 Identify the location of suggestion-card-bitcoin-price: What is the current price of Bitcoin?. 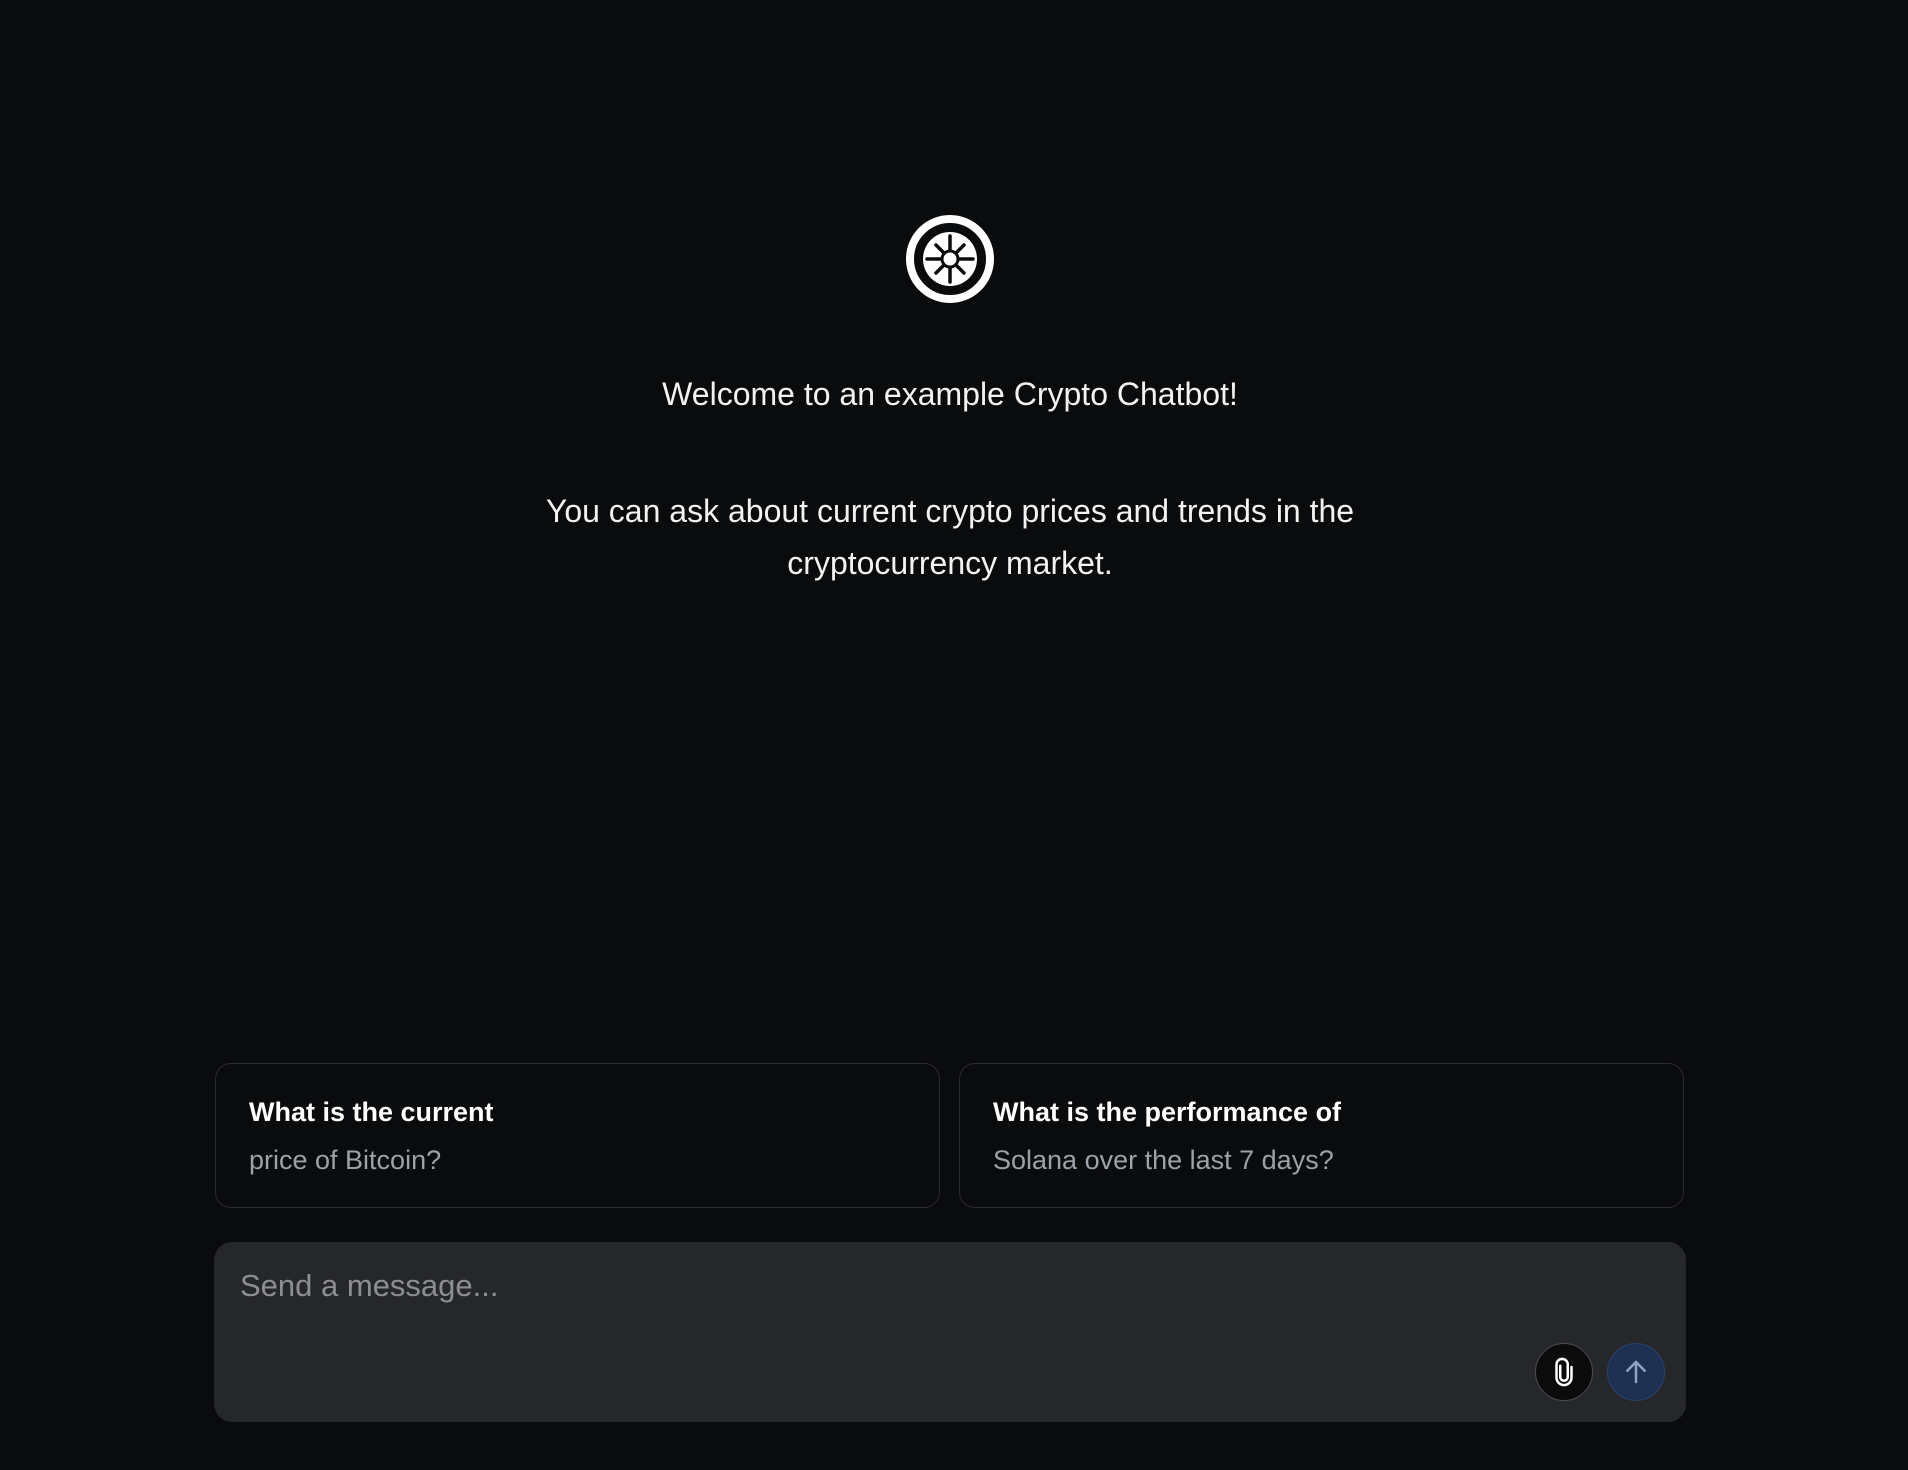
(577, 1135).